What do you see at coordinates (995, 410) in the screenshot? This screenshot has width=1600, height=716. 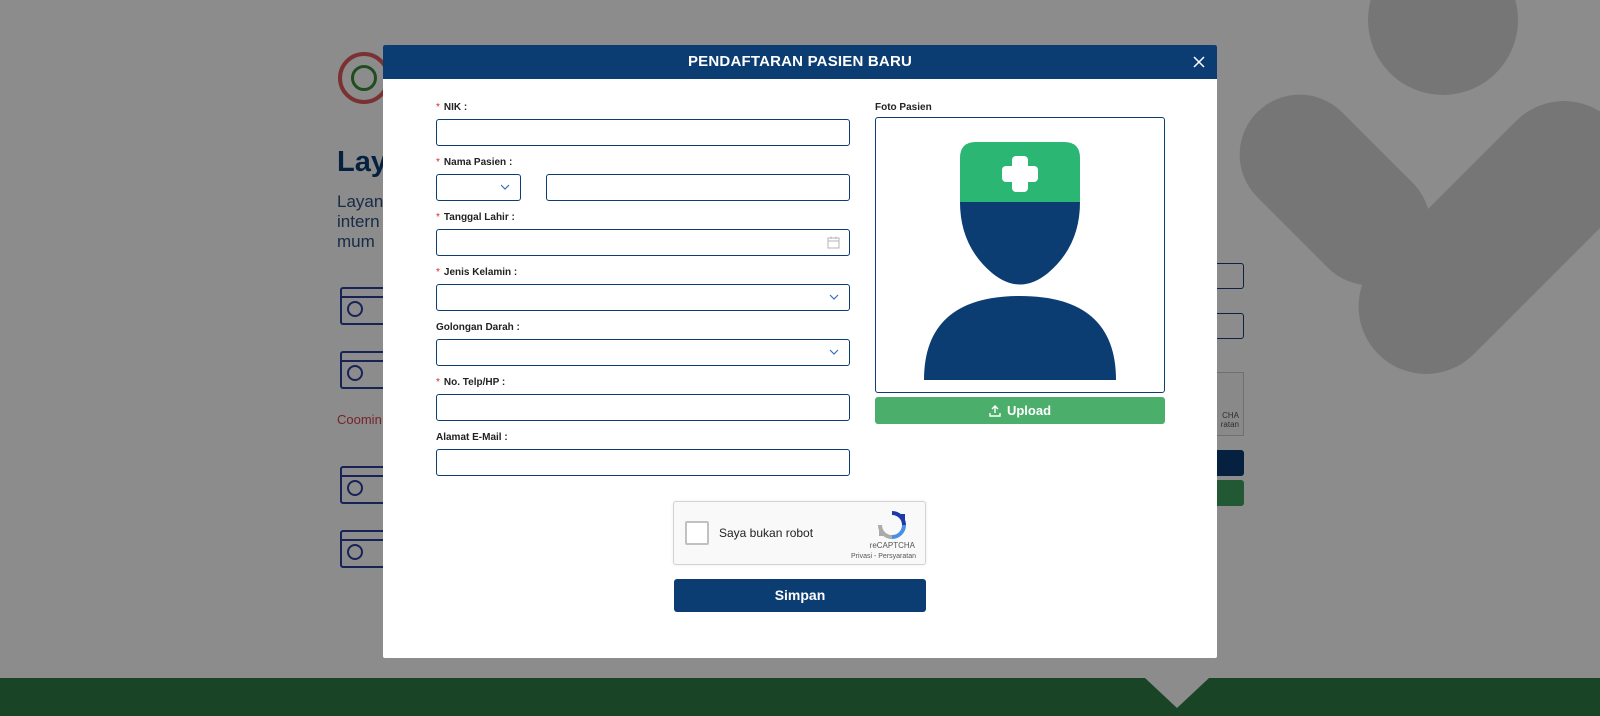 I see `upload-icon` at bounding box center [995, 410].